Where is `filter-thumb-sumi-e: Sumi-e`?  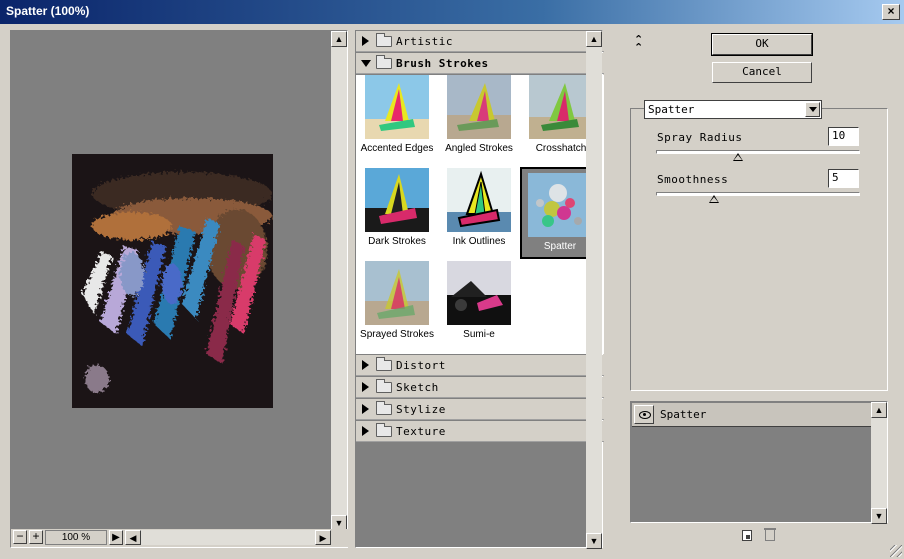 filter-thumb-sumi-e: Sumi-e is located at coordinates (479, 300).